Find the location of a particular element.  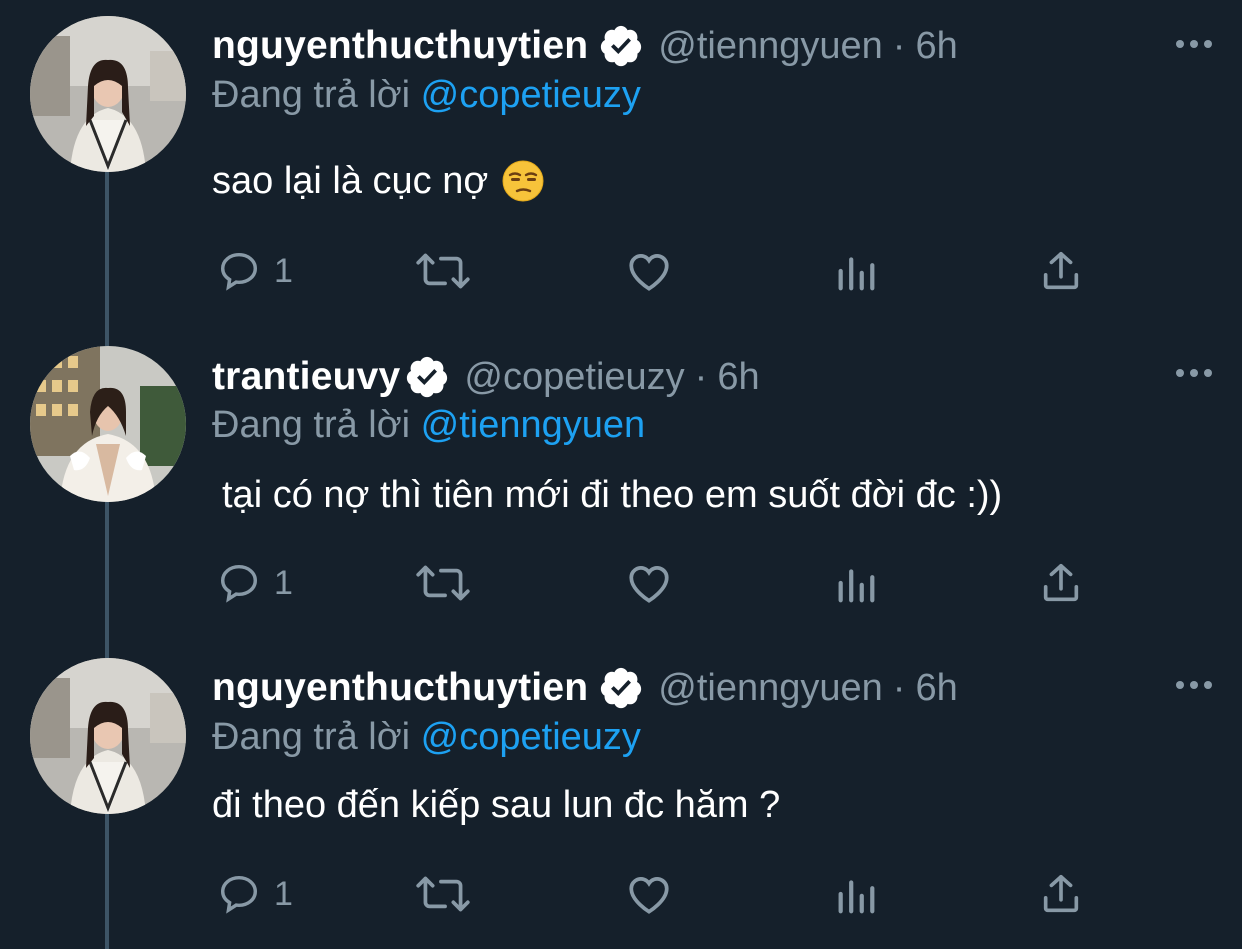

replying-to-line: Đang trả lời @tienngyuen is located at coordinates (428, 425).